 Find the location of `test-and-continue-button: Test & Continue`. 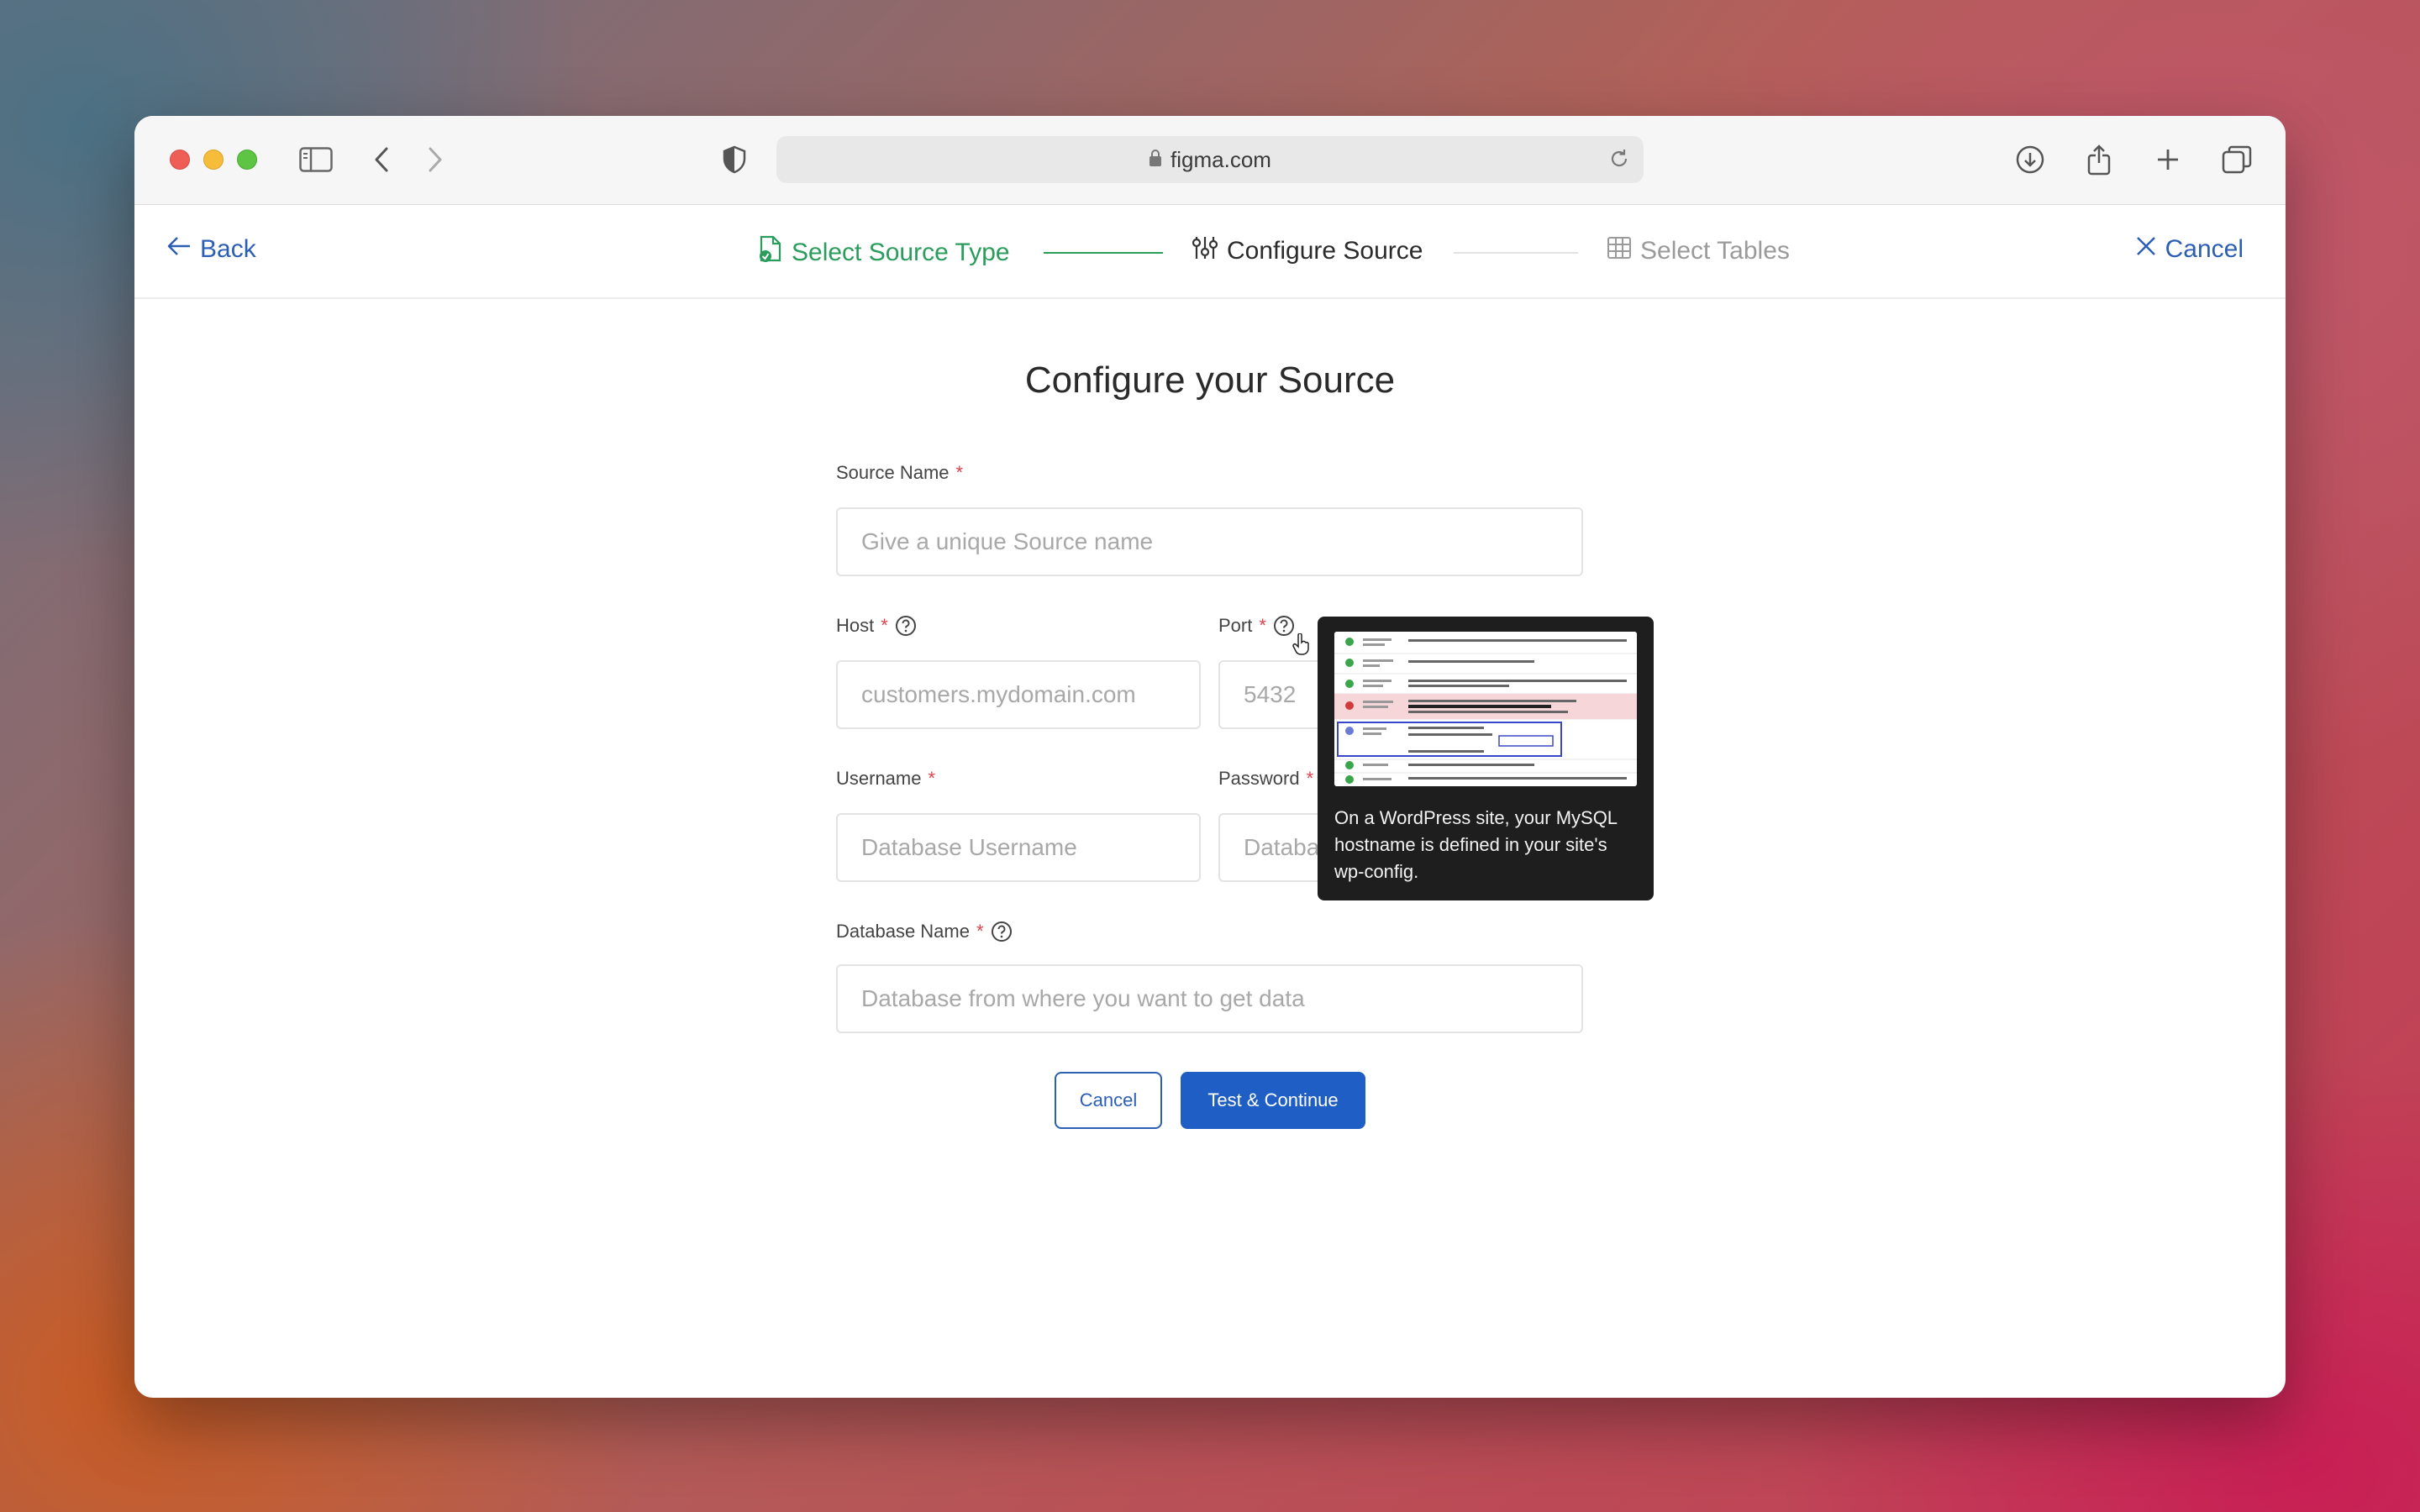

test-and-continue-button: Test & Continue is located at coordinates (1273, 1100).